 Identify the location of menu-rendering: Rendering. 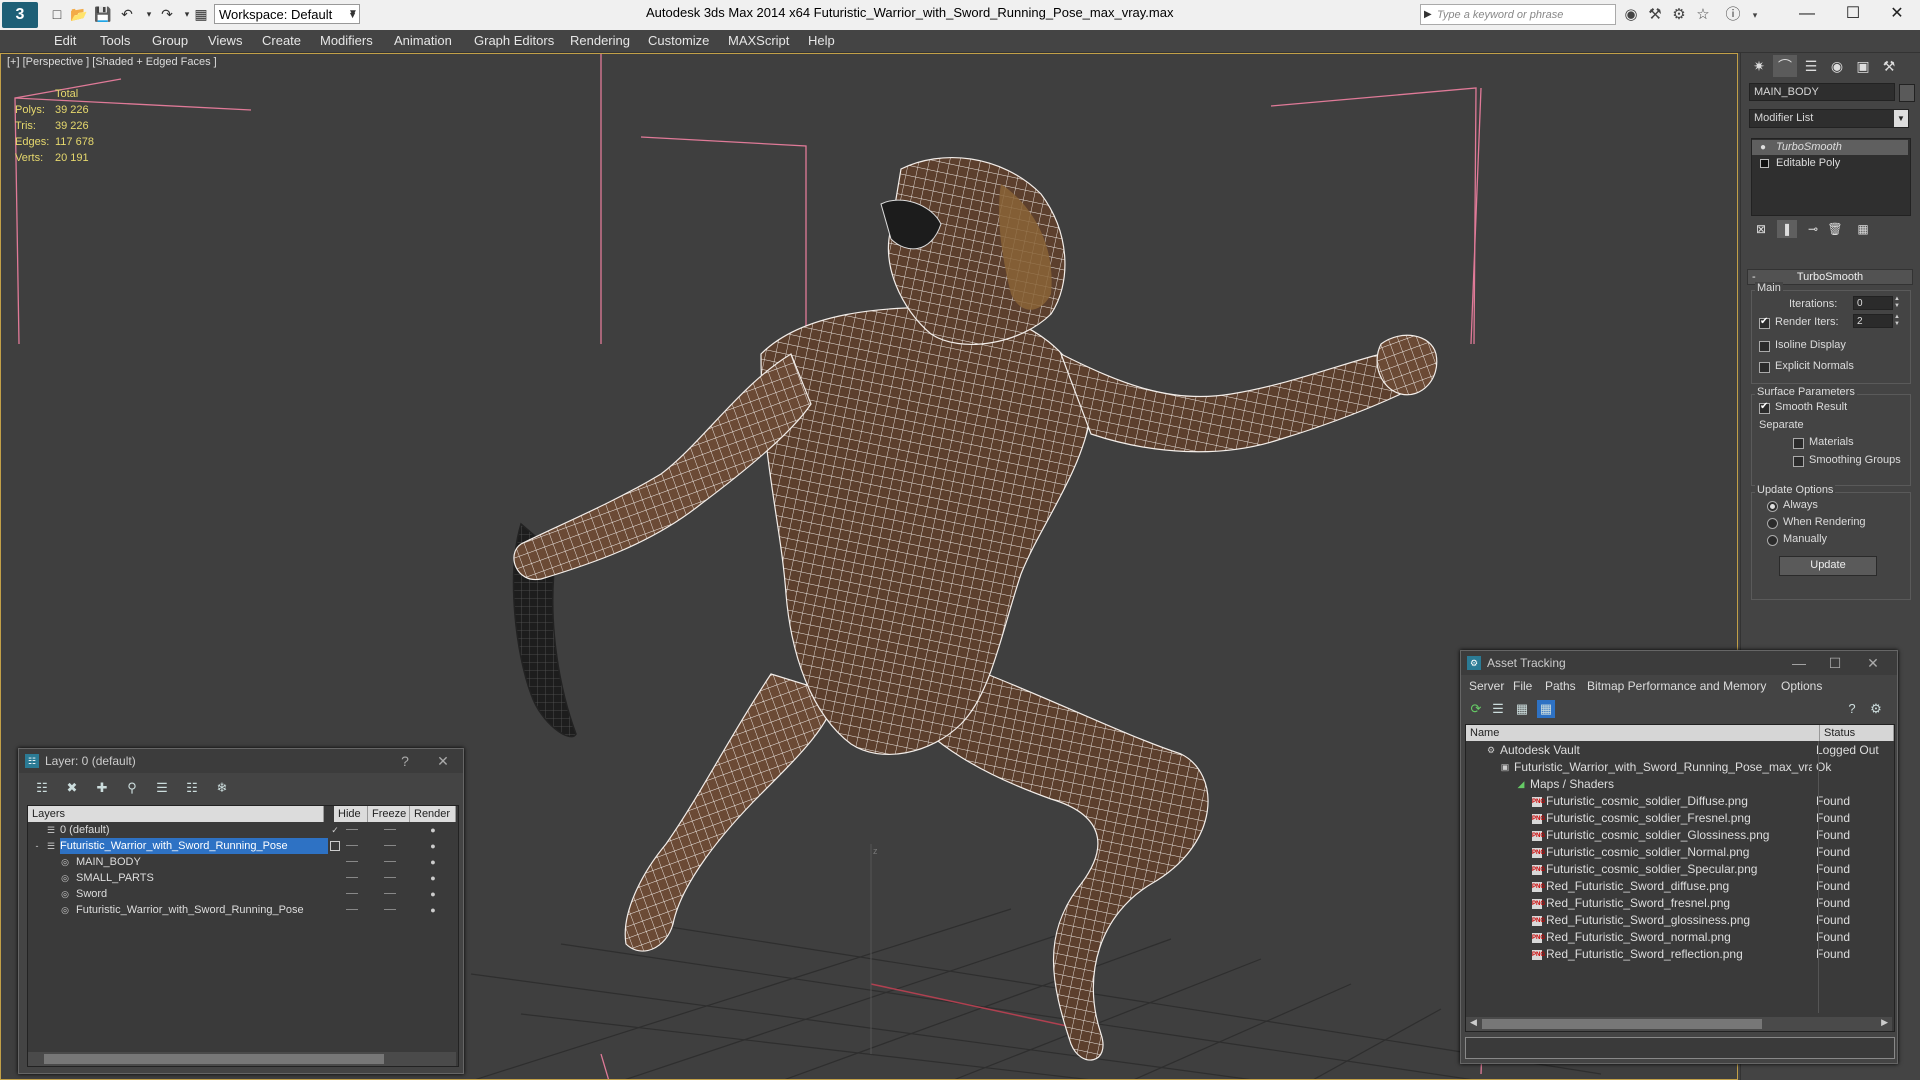
(600, 40).